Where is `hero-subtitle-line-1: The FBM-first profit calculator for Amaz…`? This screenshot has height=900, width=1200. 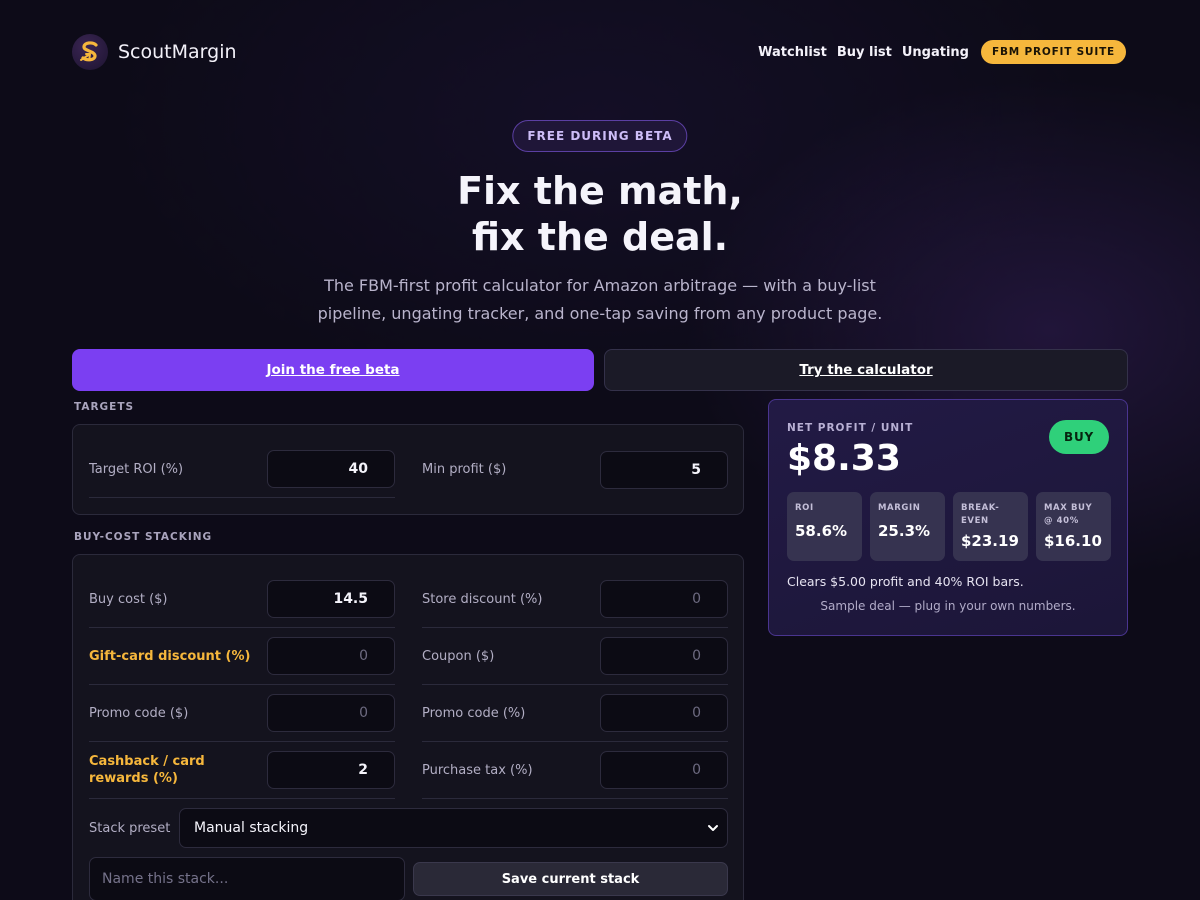 hero-subtitle-line-1: The FBM-first profit calculator for Amaz… is located at coordinates (600, 285).